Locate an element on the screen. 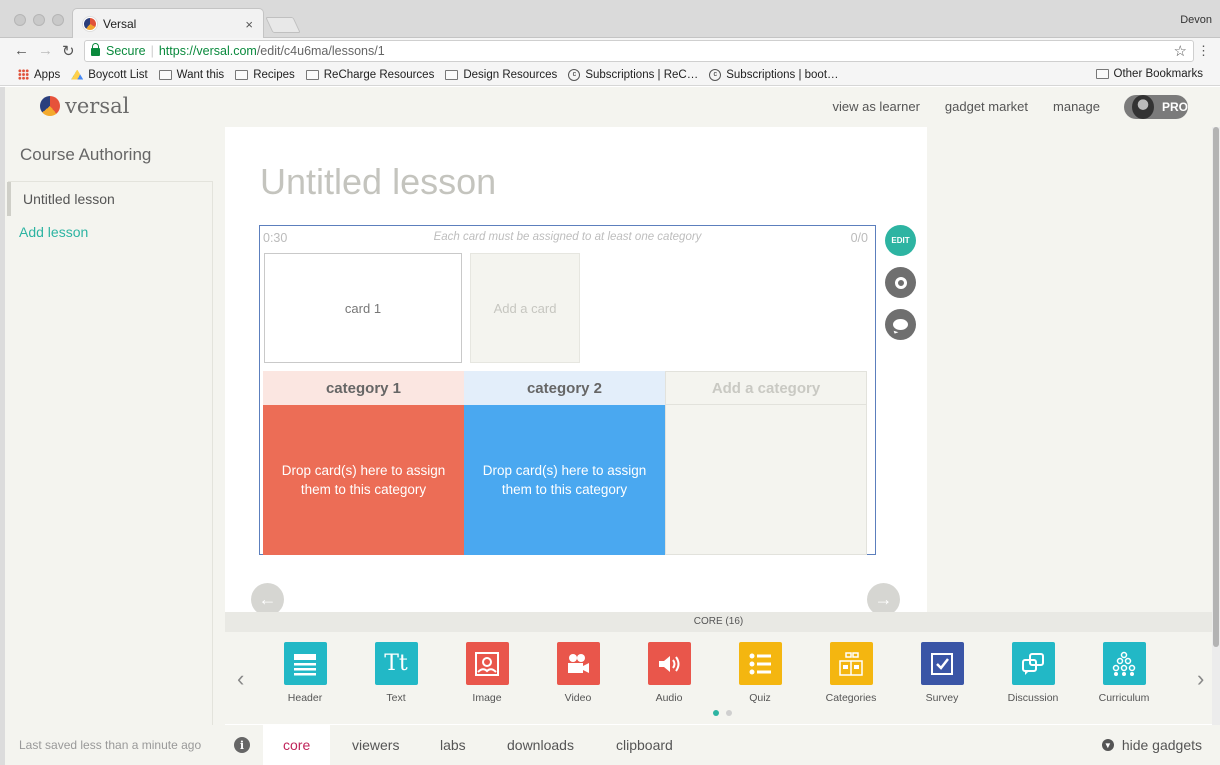 This screenshot has height=765, width=1220. category-2-header: category 2 is located at coordinates (564, 388).